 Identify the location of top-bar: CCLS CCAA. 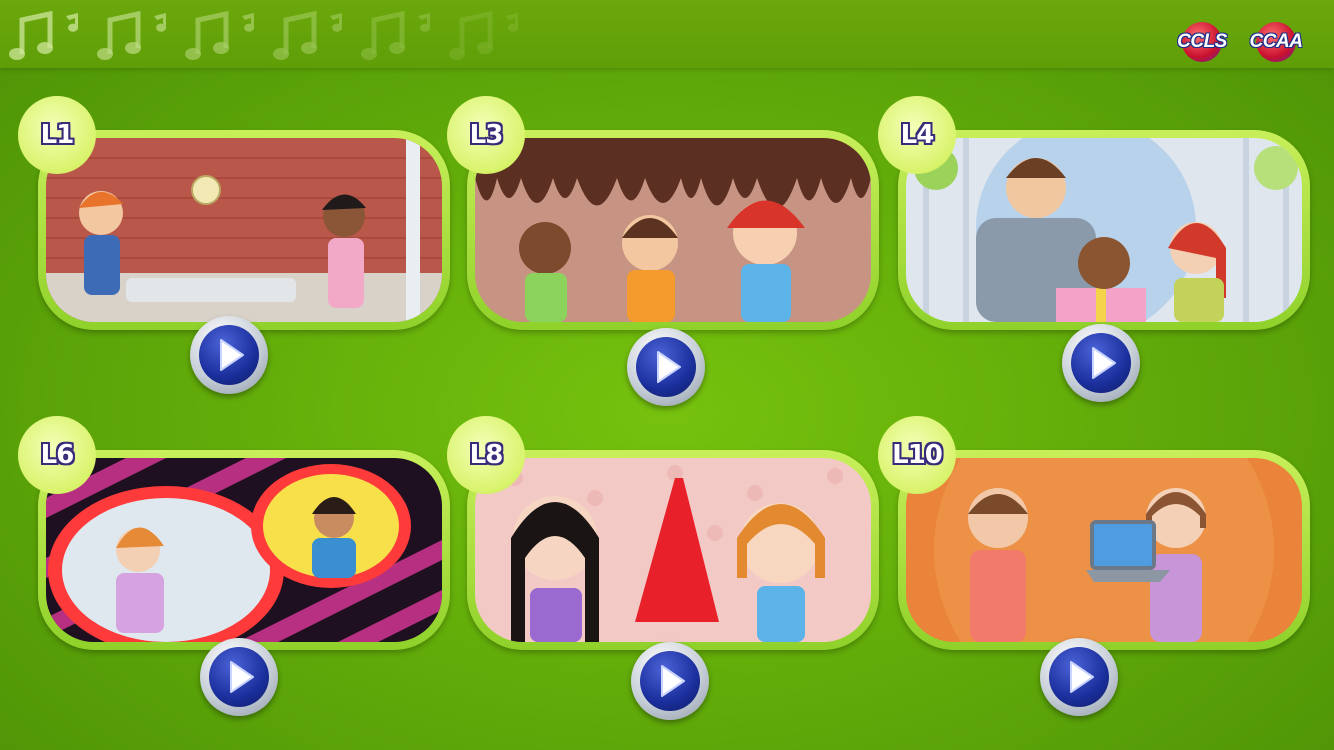
(667, 34).